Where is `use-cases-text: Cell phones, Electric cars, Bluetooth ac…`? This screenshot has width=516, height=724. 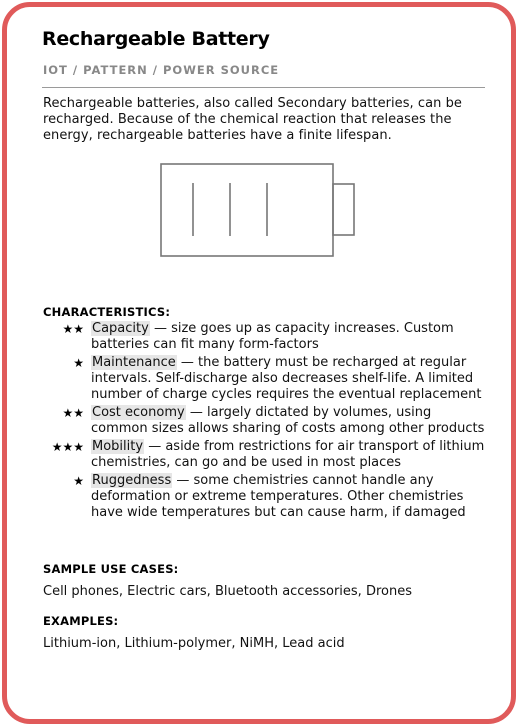
use-cases-text: Cell phones, Electric cars, Bluetooth ac… is located at coordinates (227, 591).